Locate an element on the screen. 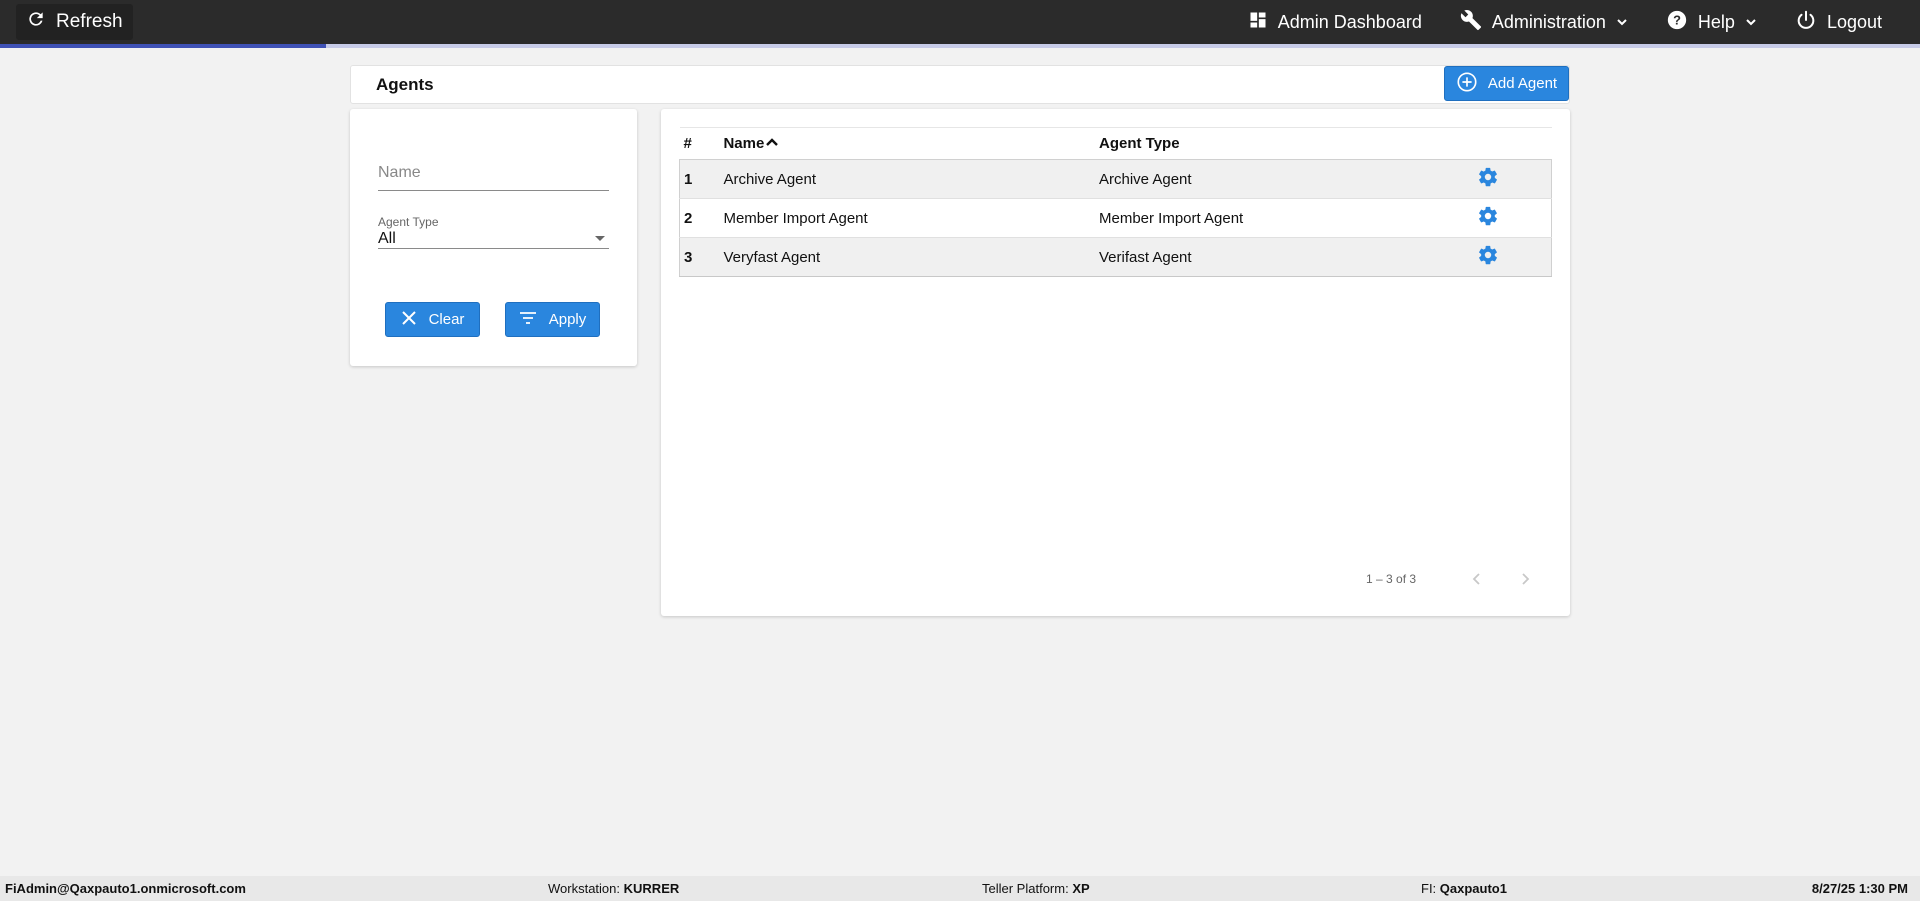 This screenshot has height=901, width=1920. chevron-right-icon is located at coordinates (1525, 581).